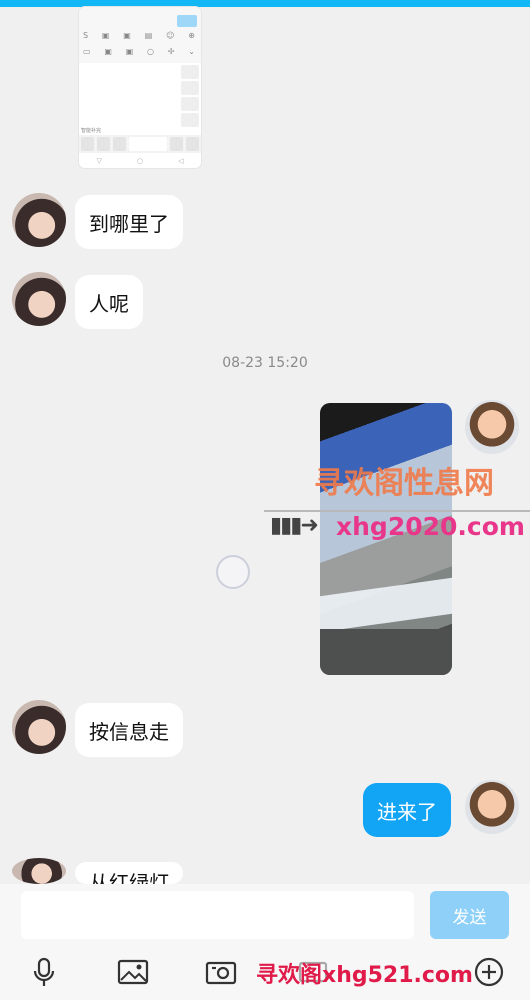 This screenshot has height=1000, width=530. I want to click on message-input, so click(217, 915).